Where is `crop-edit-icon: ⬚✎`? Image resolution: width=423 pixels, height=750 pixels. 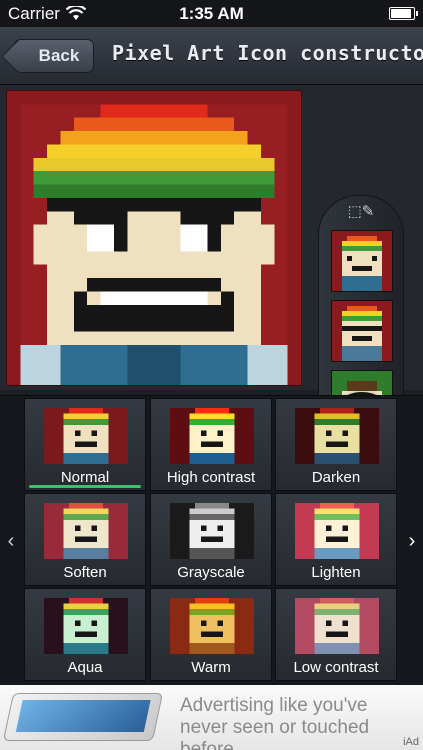 crop-edit-icon: ⬚✎ is located at coordinates (361, 212).